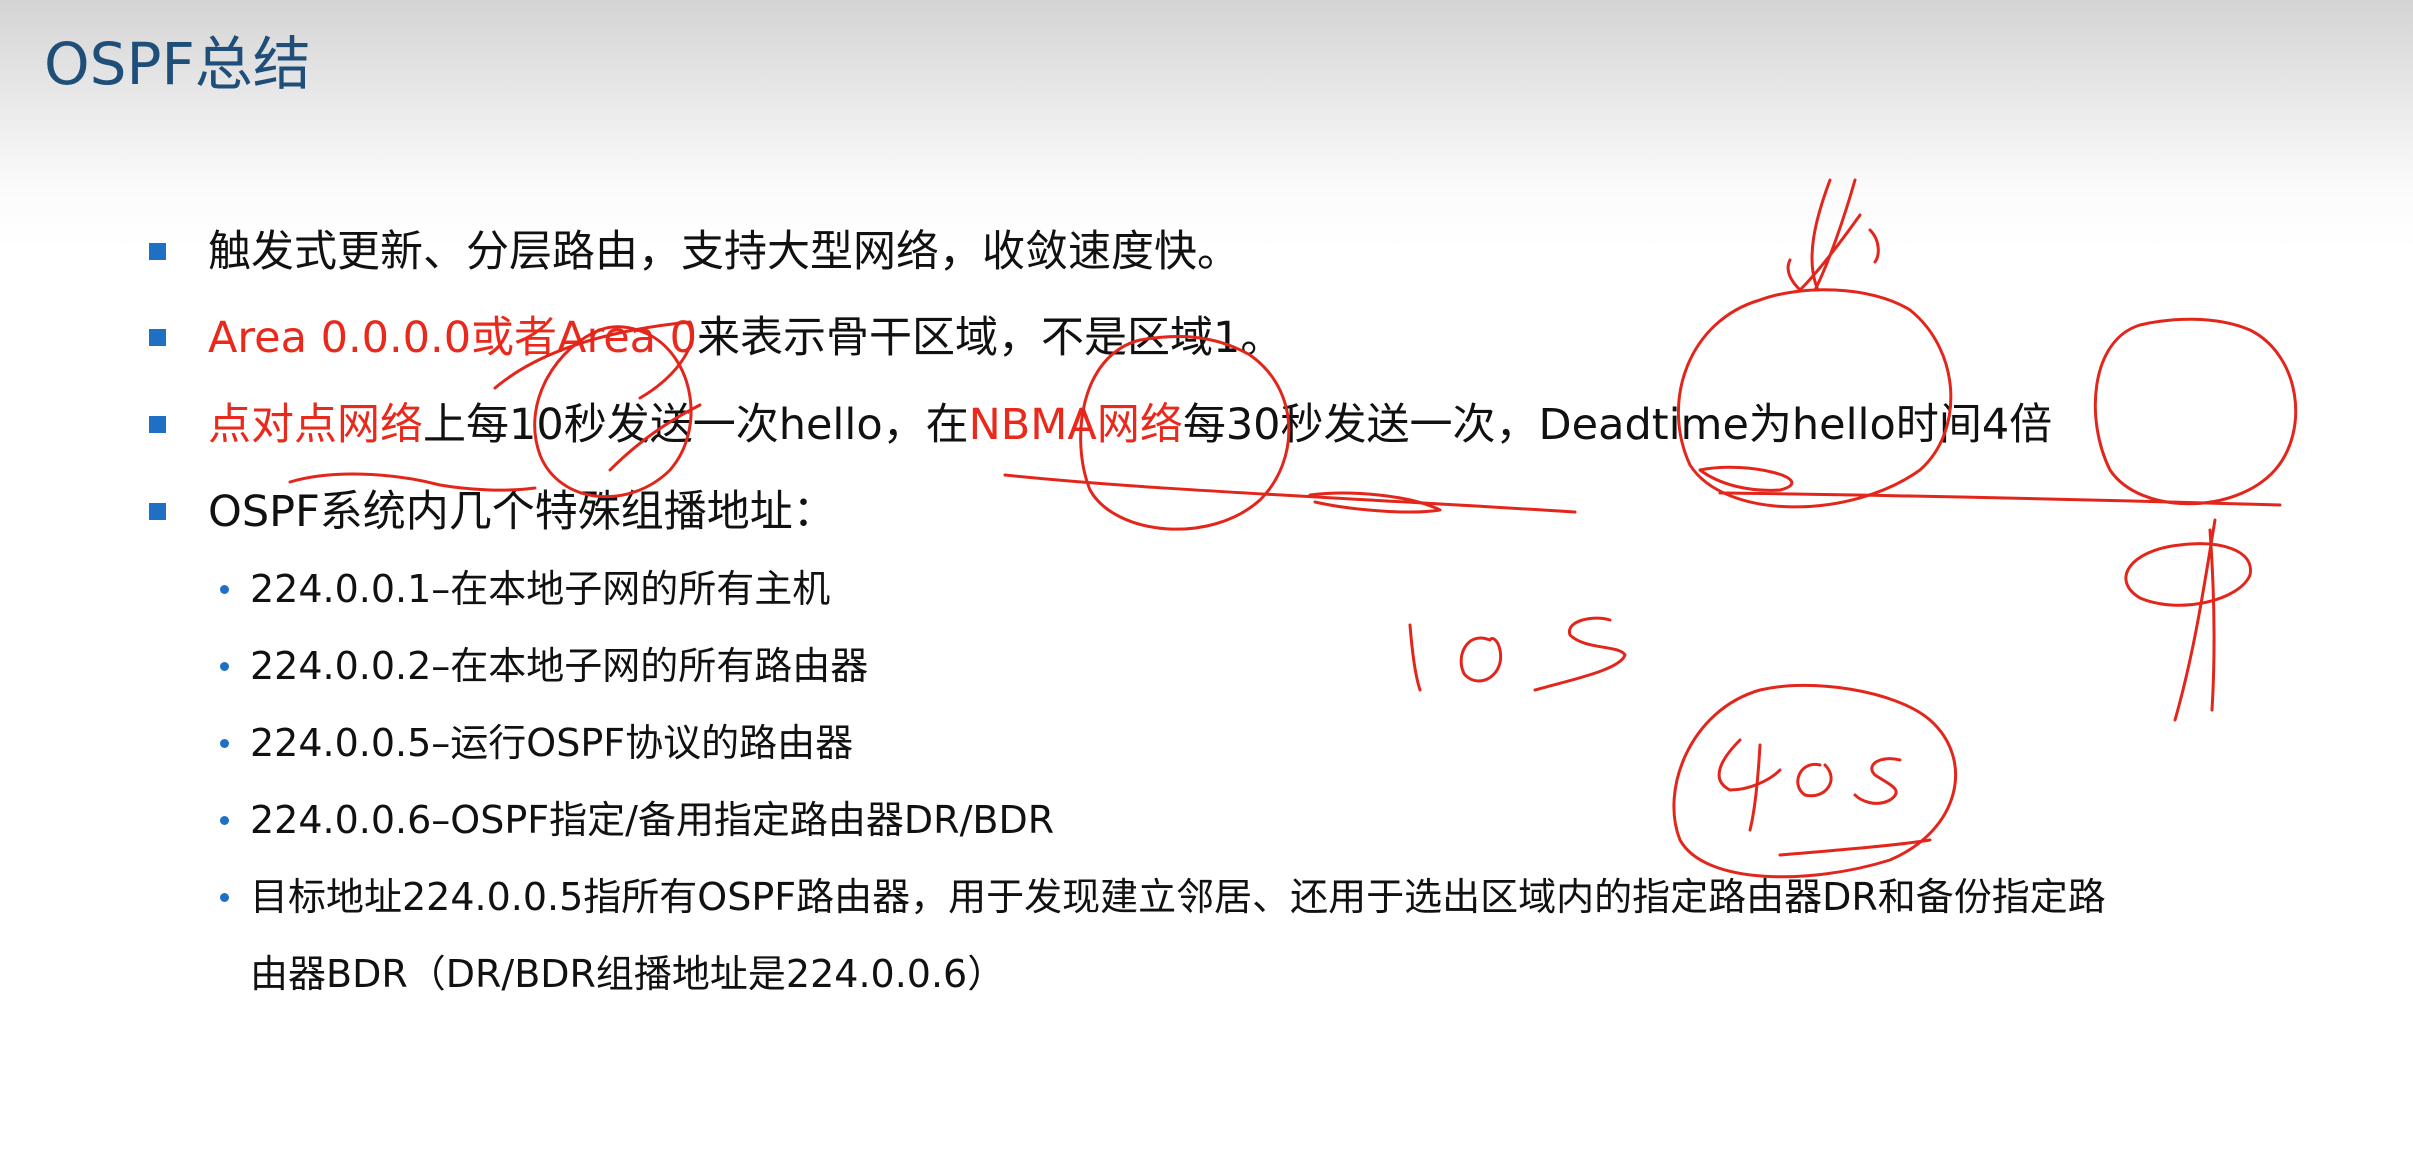  I want to click on bullet-2-highlight: Area 0.0.0.0或者Area 0, so click(453, 338).